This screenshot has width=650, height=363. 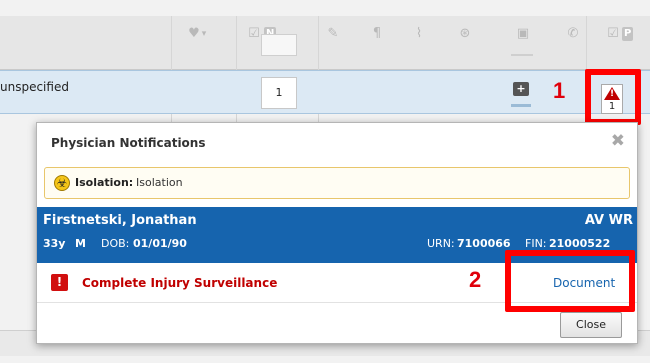 What do you see at coordinates (419, 34) in the screenshot?
I see `vitals-icon: ⌇` at bounding box center [419, 34].